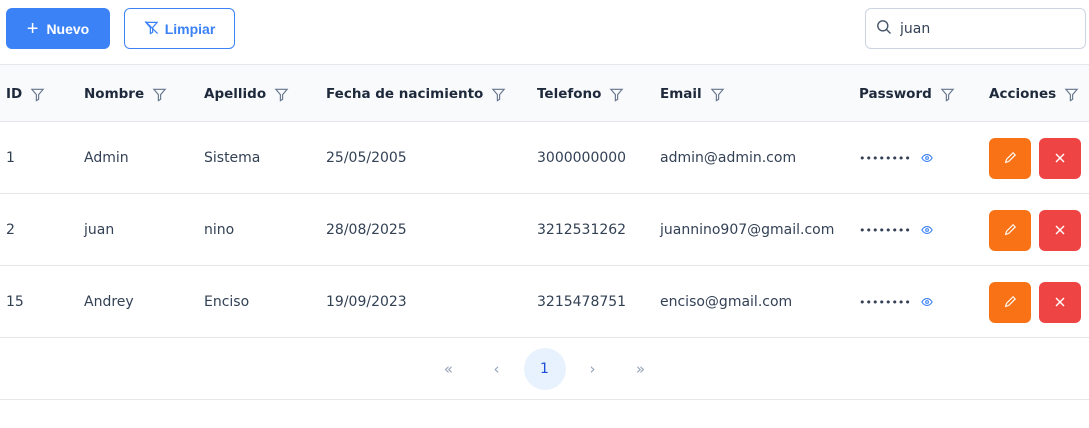  I want to click on page-button-current: 1, so click(544, 368).